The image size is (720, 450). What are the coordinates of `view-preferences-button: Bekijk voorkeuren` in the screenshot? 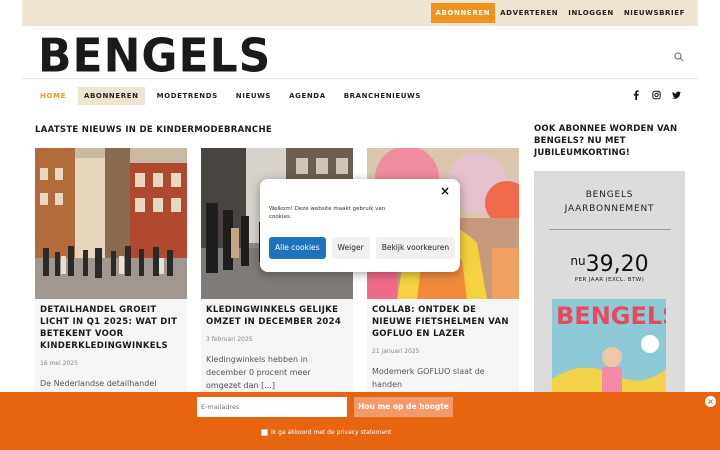 It's located at (415, 248).